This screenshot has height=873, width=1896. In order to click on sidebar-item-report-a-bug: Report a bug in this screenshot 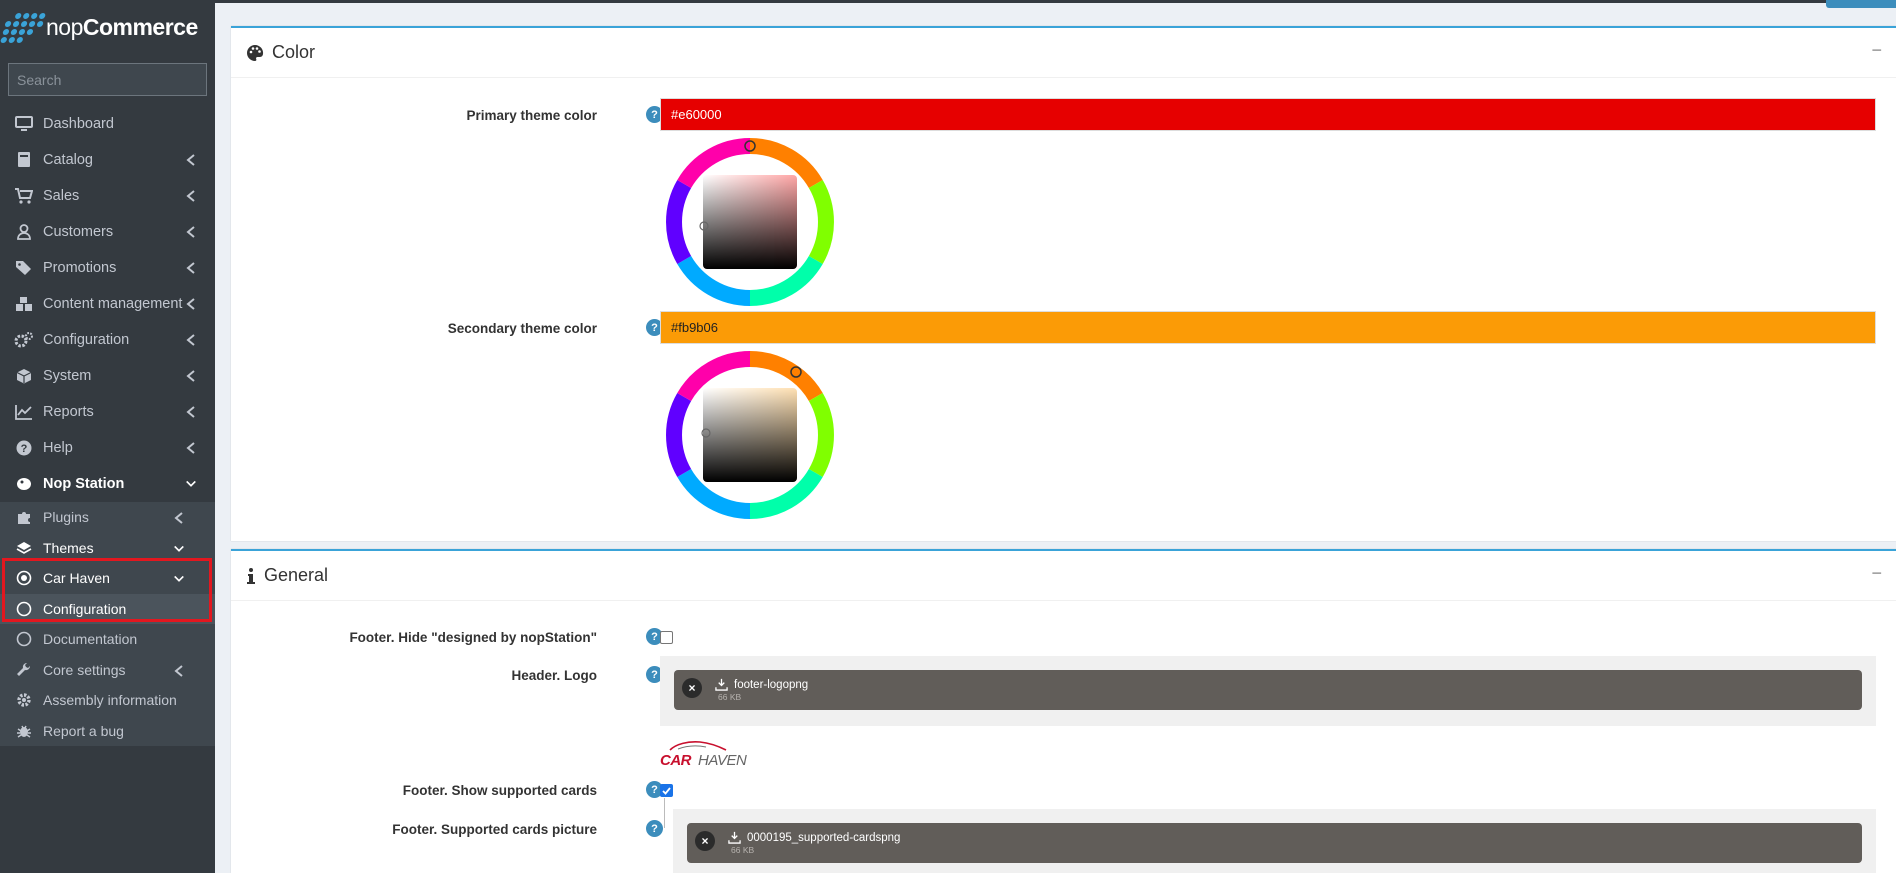, I will do `click(107, 731)`.